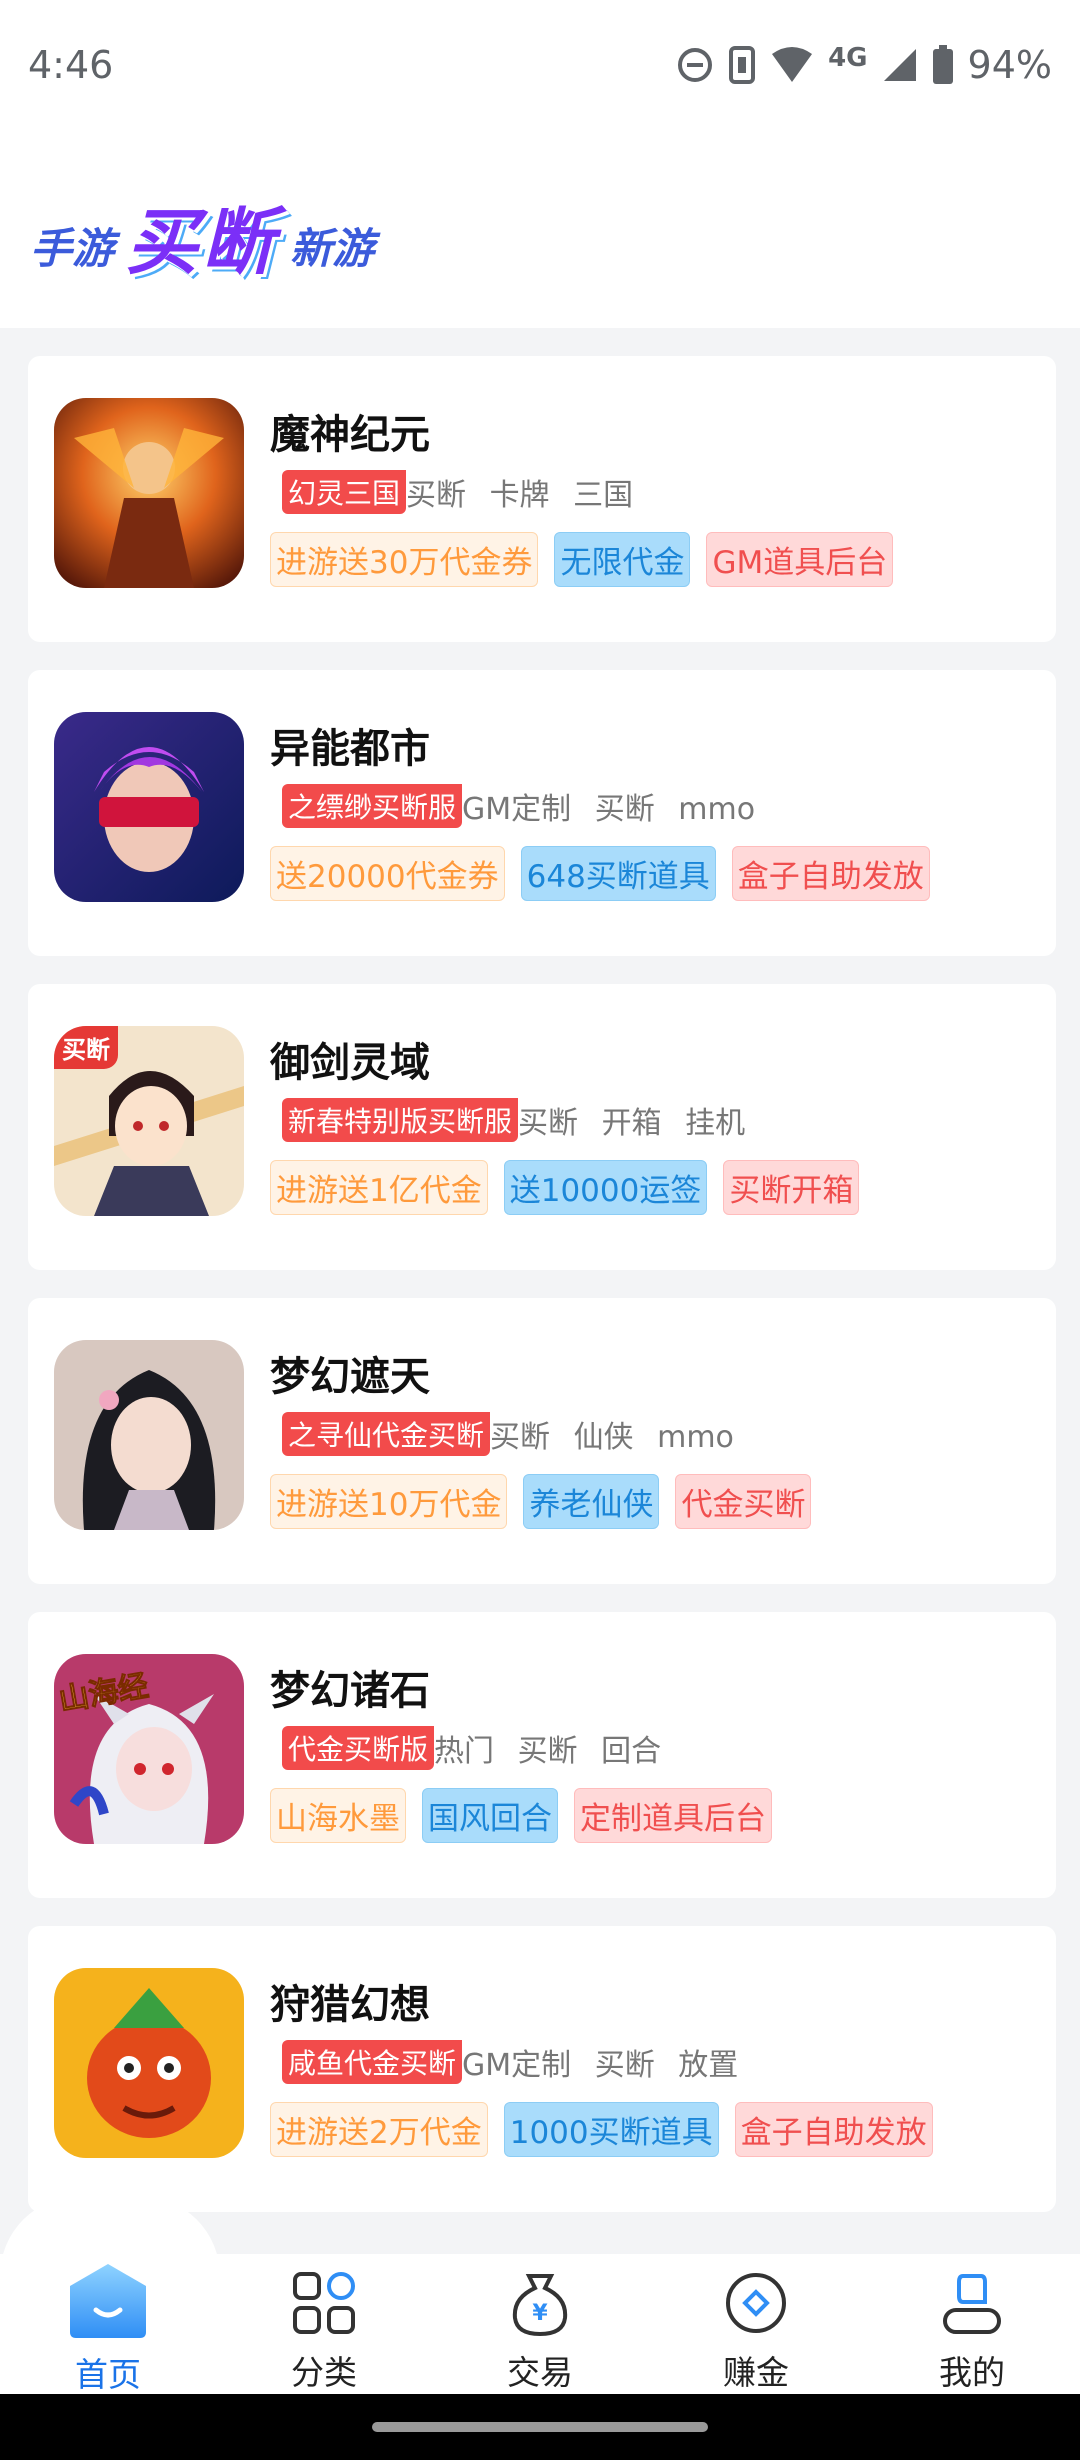 This screenshot has width=1080, height=2460. What do you see at coordinates (389, 1501) in the screenshot?
I see `game-pill: 进游送10万代金` at bounding box center [389, 1501].